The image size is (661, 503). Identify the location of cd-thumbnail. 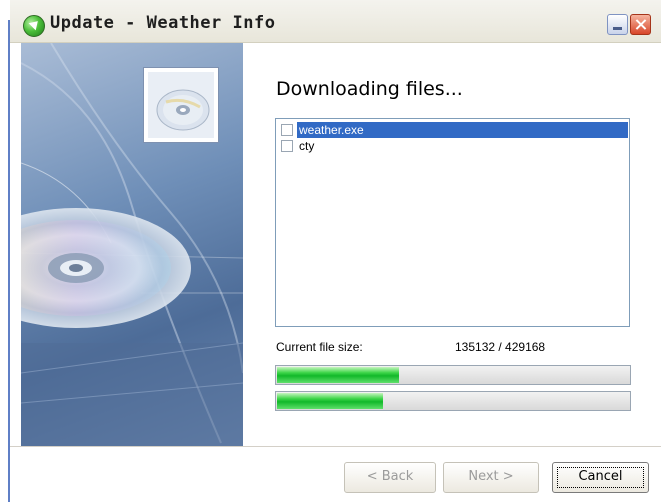
(181, 105).